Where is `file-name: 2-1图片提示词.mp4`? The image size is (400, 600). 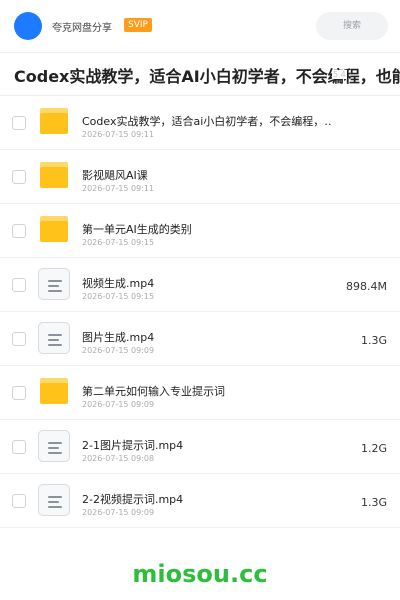
file-name: 2-1图片提示词.mp4 is located at coordinates (133, 445).